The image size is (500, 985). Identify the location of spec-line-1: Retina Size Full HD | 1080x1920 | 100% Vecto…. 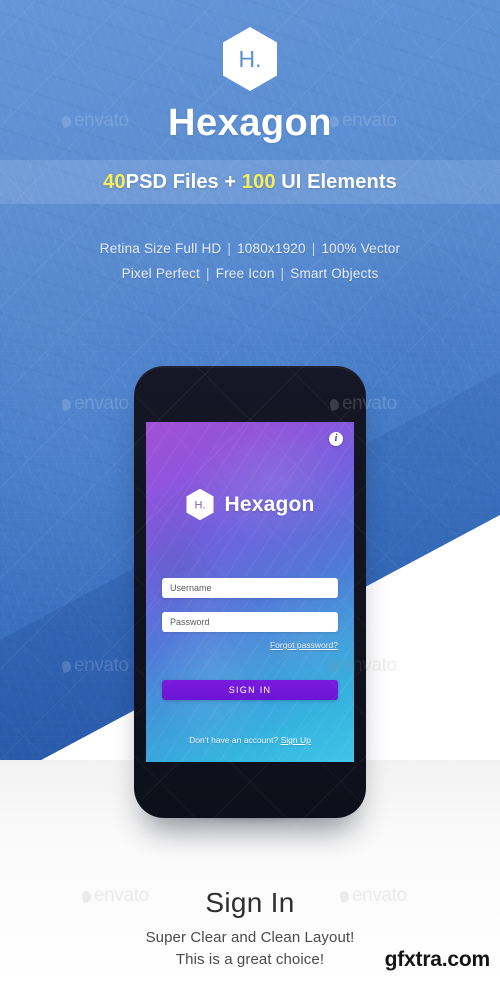
(250, 248).